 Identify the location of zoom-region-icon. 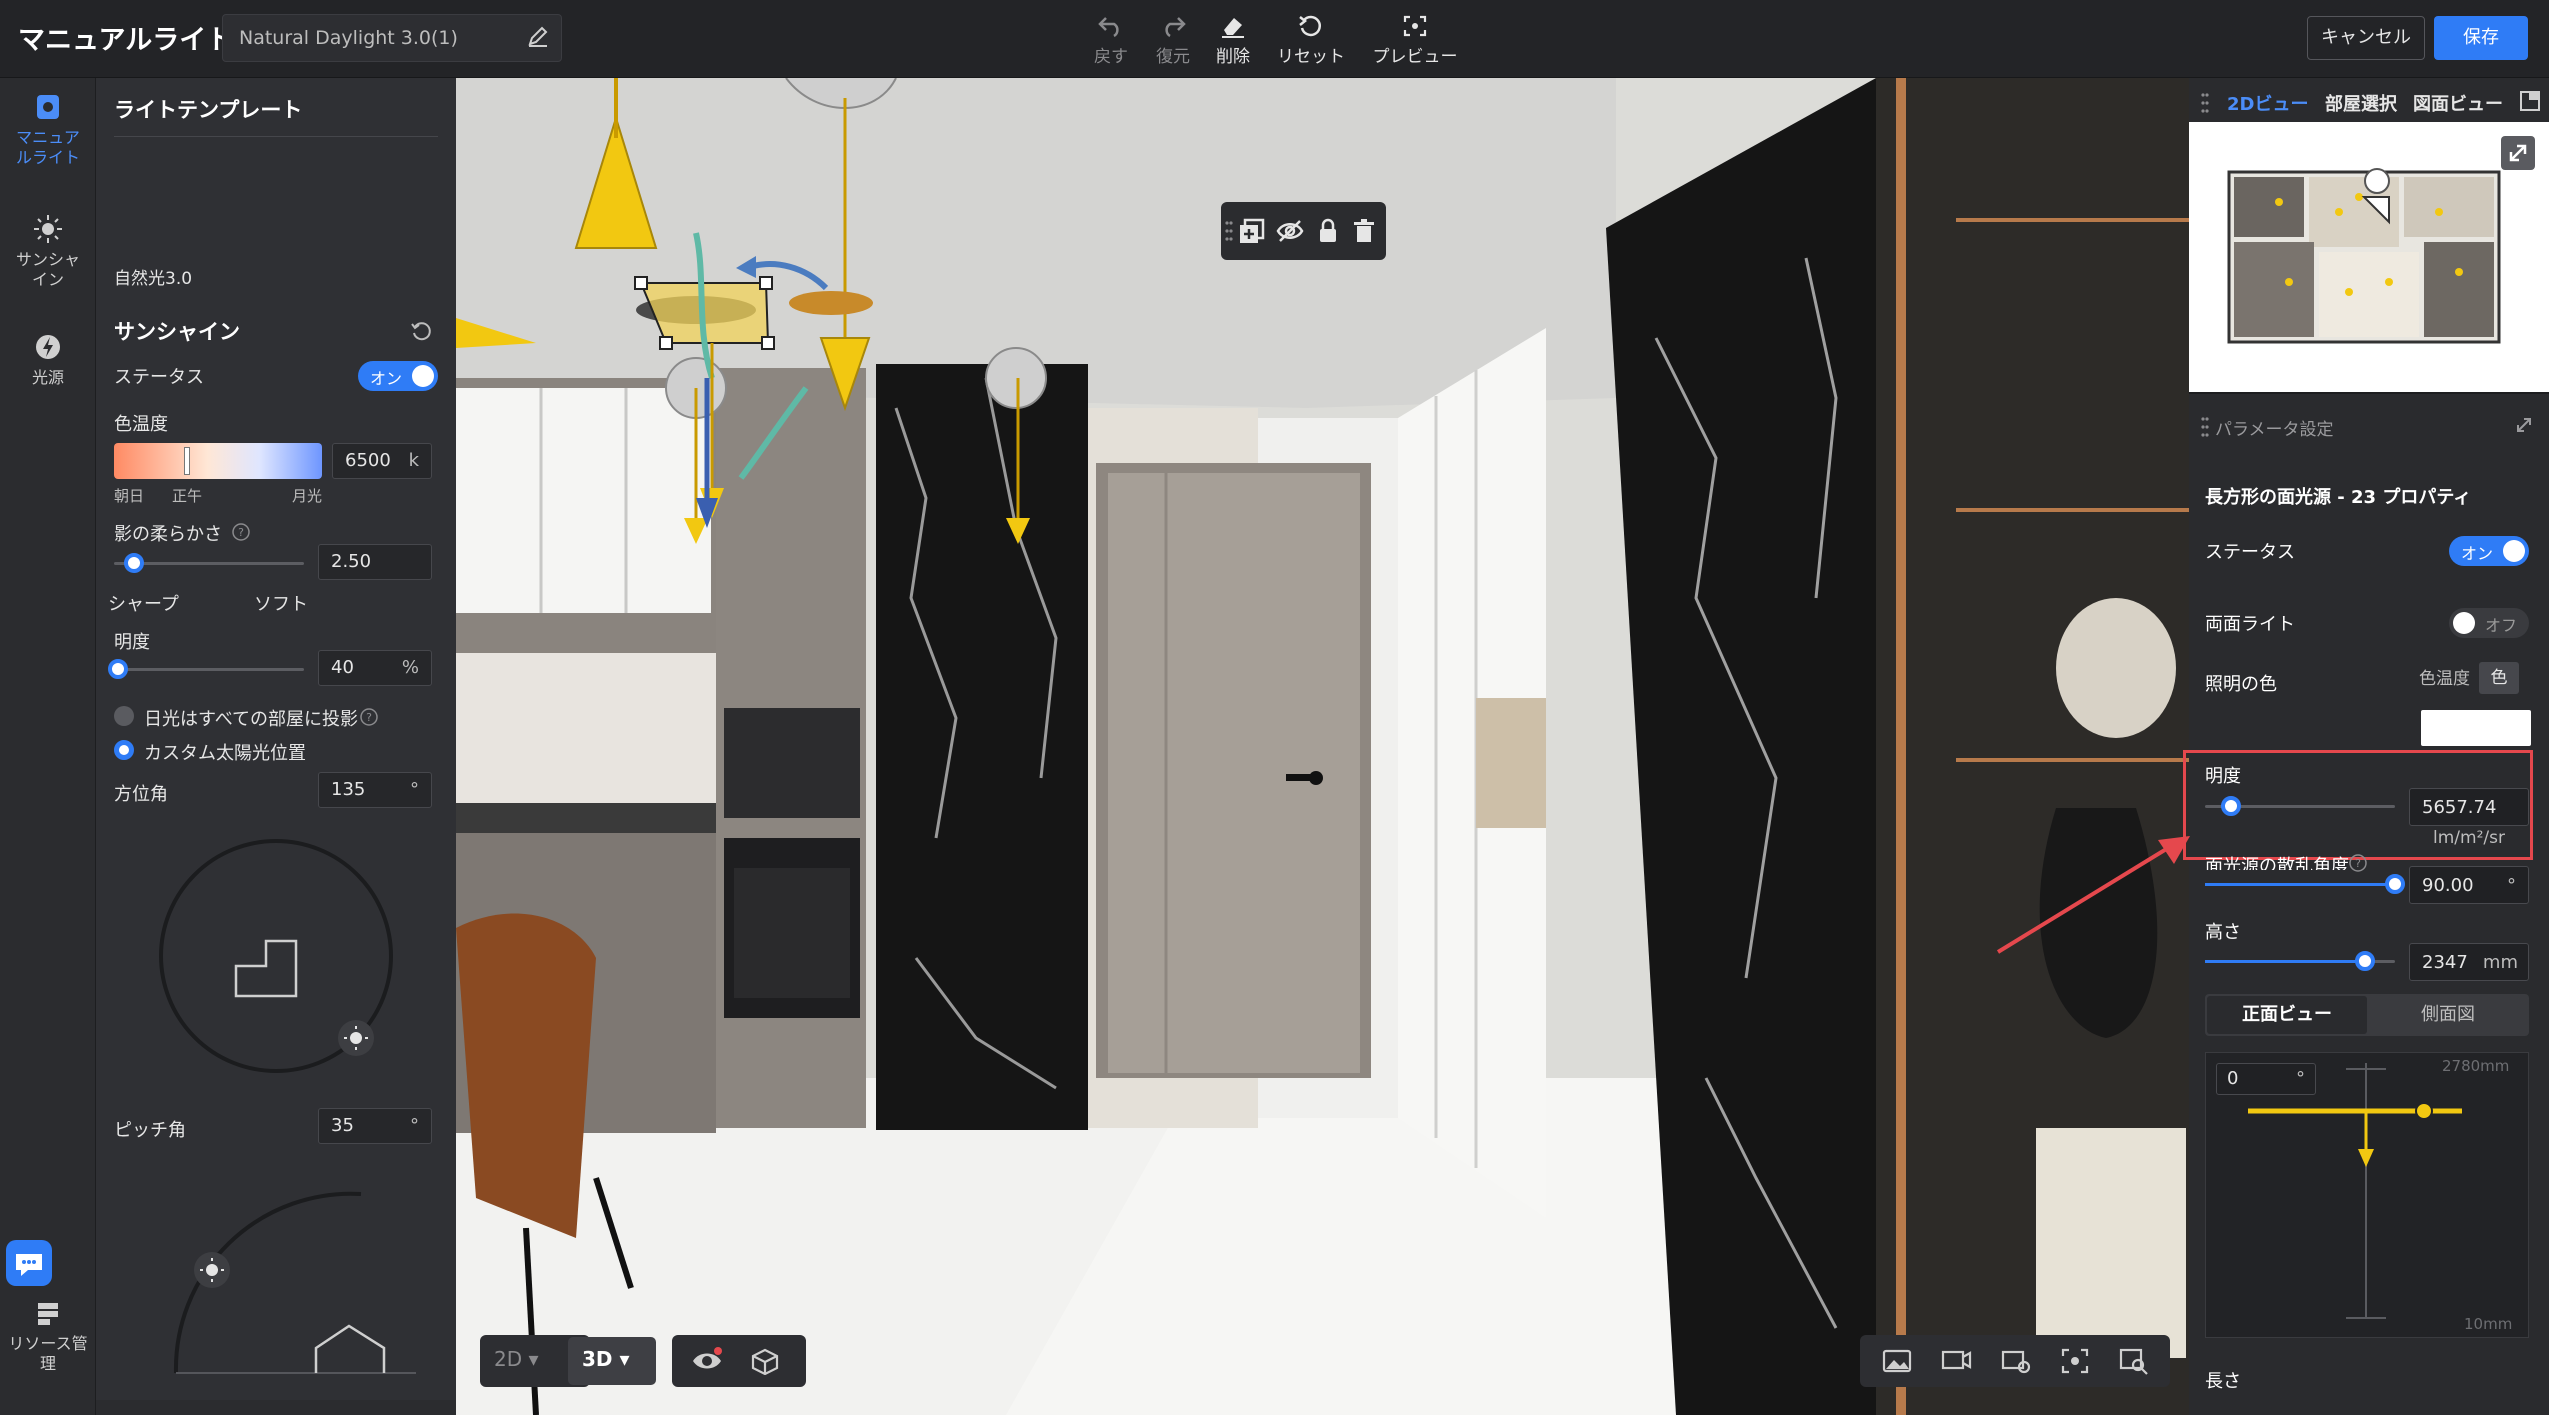
(2134, 1361).